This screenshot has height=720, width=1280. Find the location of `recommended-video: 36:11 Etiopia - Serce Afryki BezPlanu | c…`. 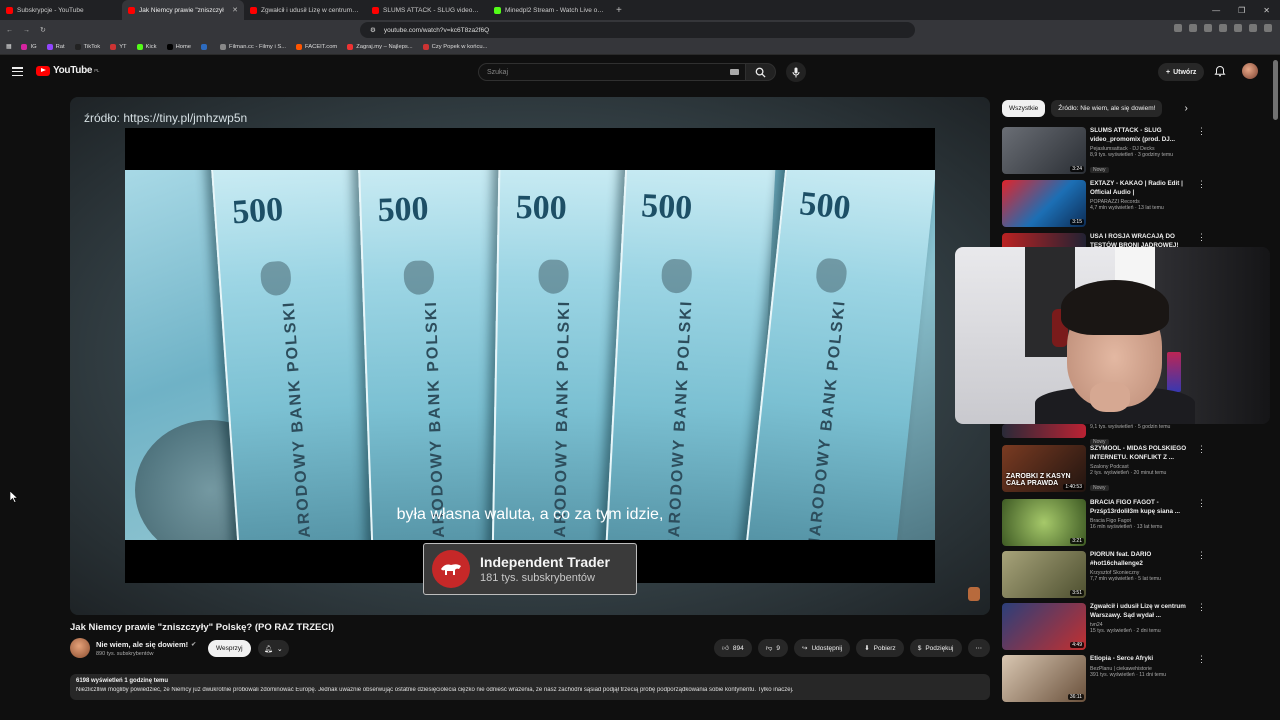

recommended-video: 36:11 Etiopia - Serce Afryki BezPlanu | c… is located at coordinates (1107, 680).